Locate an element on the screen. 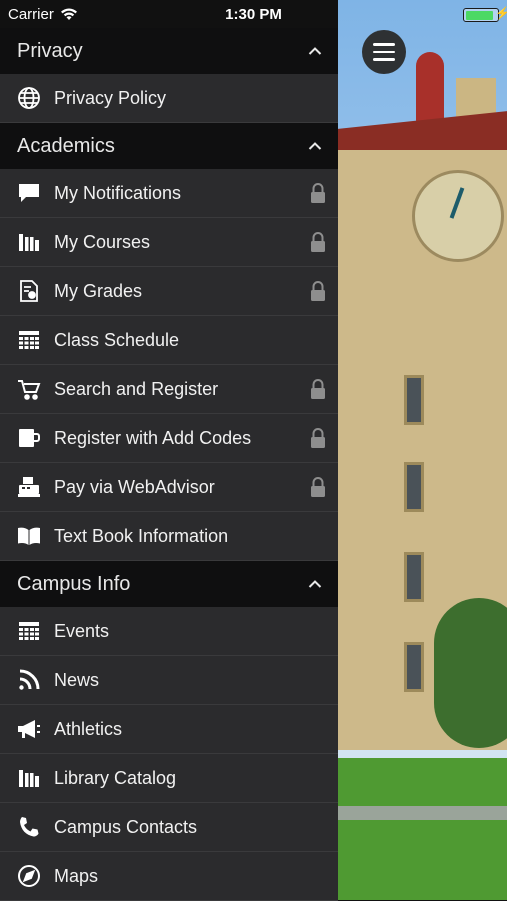 This screenshot has height=901, width=507. menu-item-class-schedule: Class Schedule is located at coordinates (169, 340).